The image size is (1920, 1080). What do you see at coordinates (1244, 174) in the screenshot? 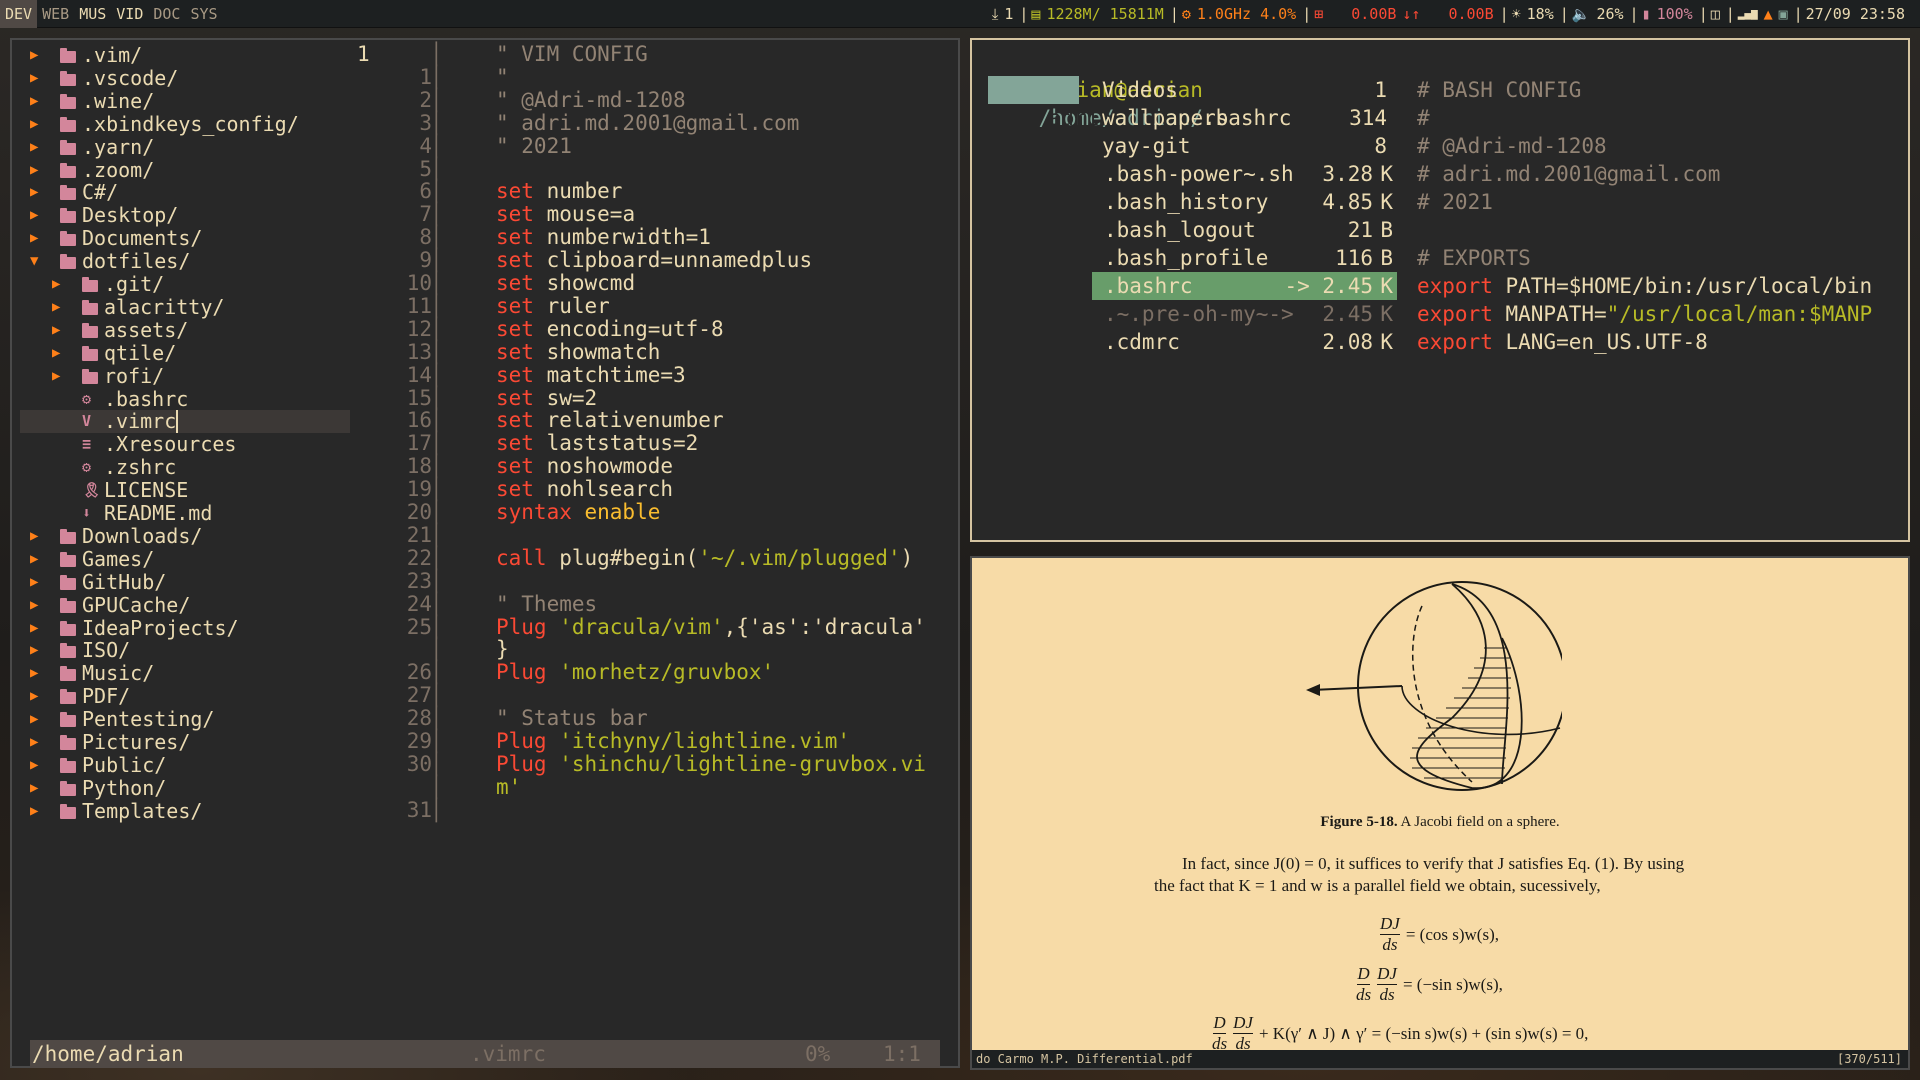
I see `fm-entry: .bash-power~.sh 3.28 K` at bounding box center [1244, 174].